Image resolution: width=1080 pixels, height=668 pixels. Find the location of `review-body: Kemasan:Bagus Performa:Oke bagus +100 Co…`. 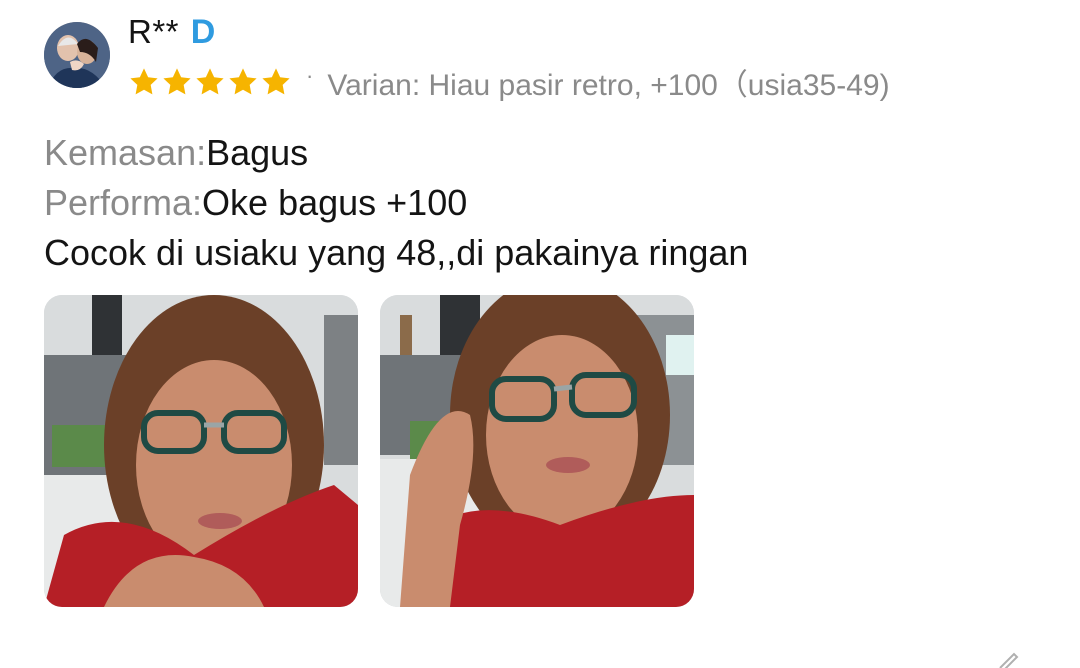

review-body: Kemasan:Bagus Performa:Oke bagus +100 Co… is located at coordinates (396, 203).